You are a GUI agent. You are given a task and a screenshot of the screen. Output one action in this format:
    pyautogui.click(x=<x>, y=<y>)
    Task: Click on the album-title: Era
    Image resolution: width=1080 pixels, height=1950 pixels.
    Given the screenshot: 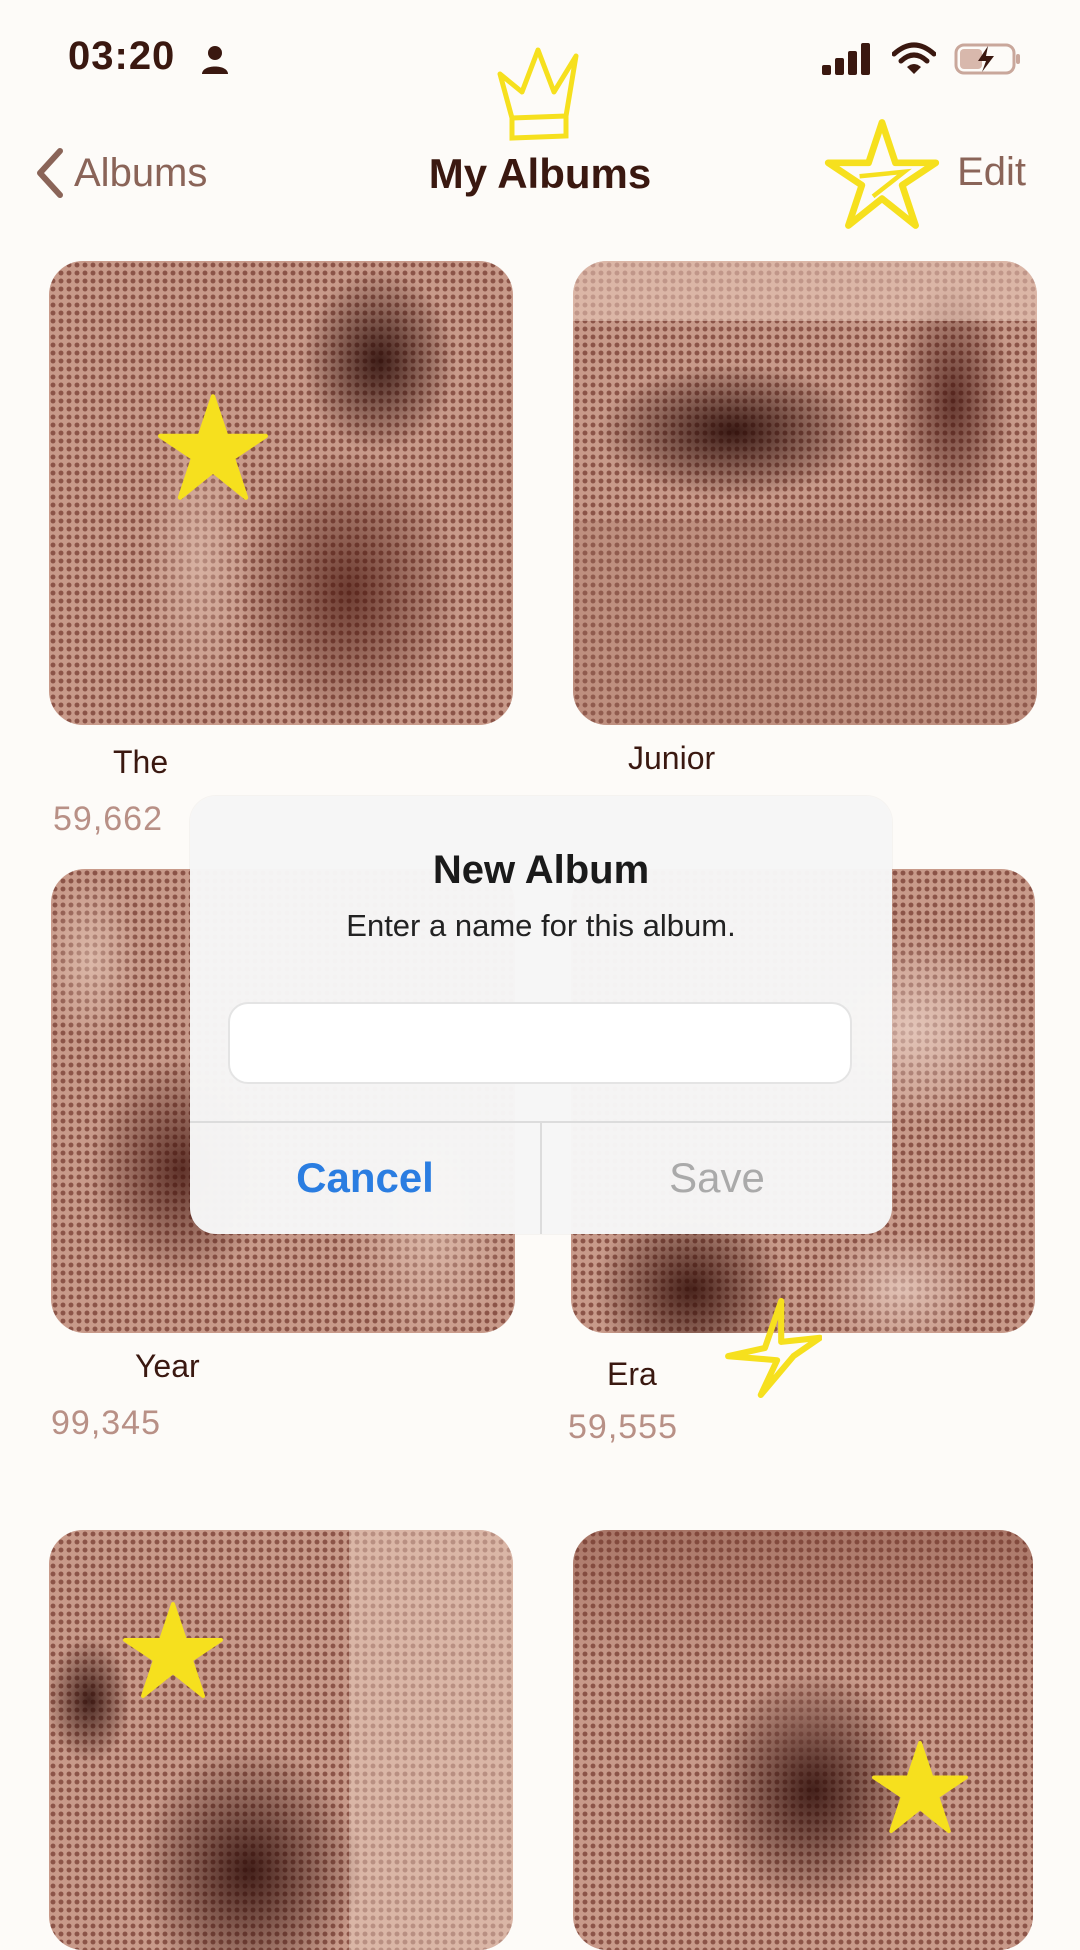 What is the action you would take?
    pyautogui.click(x=632, y=1374)
    